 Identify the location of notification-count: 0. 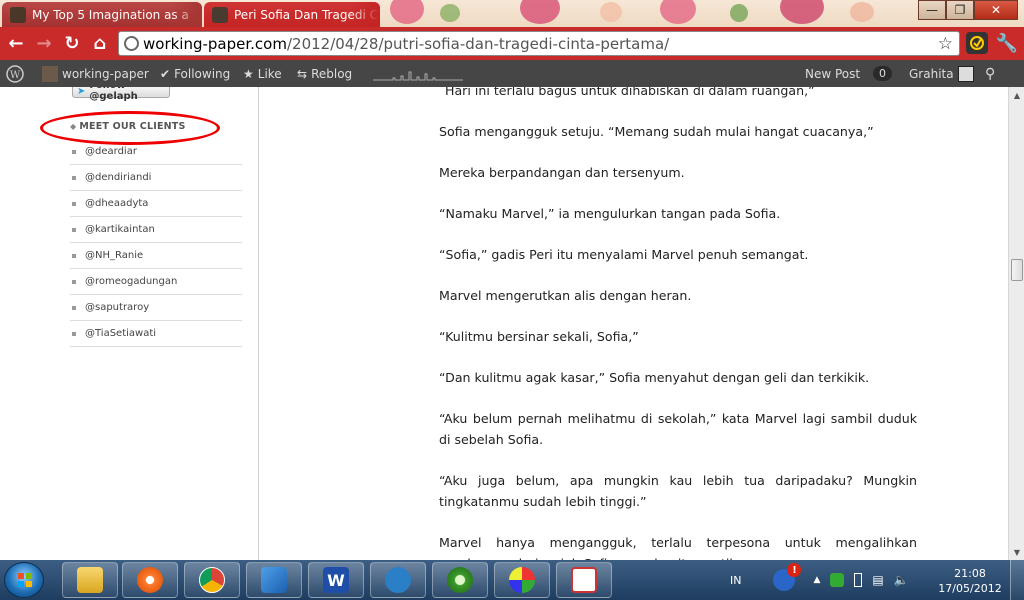
(882, 73).